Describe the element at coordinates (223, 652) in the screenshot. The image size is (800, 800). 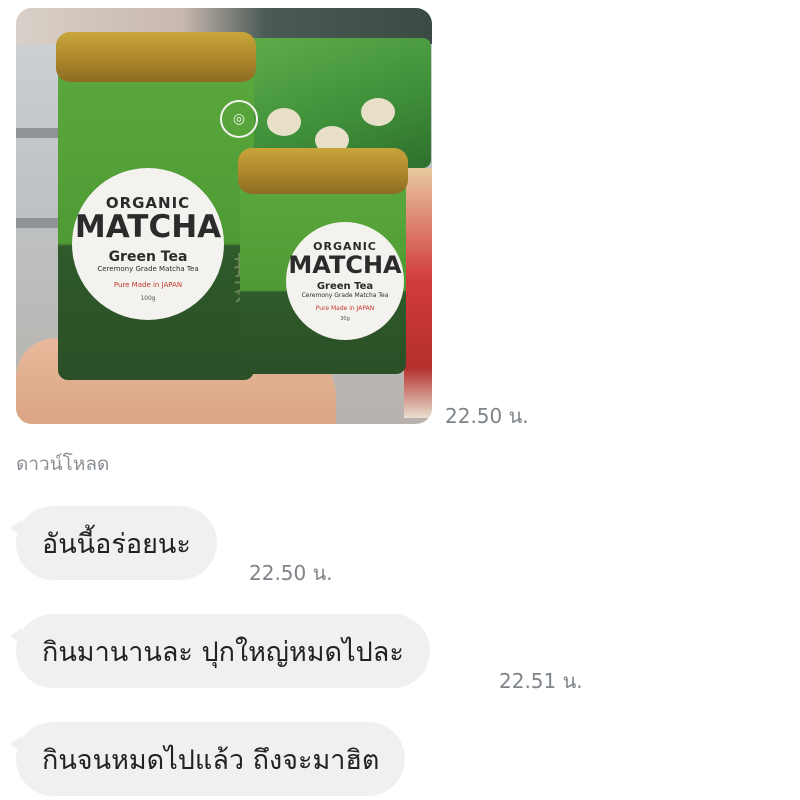
I see `message-text: กินมานานละ ปุกใหญ่หมดไปละ` at that location.